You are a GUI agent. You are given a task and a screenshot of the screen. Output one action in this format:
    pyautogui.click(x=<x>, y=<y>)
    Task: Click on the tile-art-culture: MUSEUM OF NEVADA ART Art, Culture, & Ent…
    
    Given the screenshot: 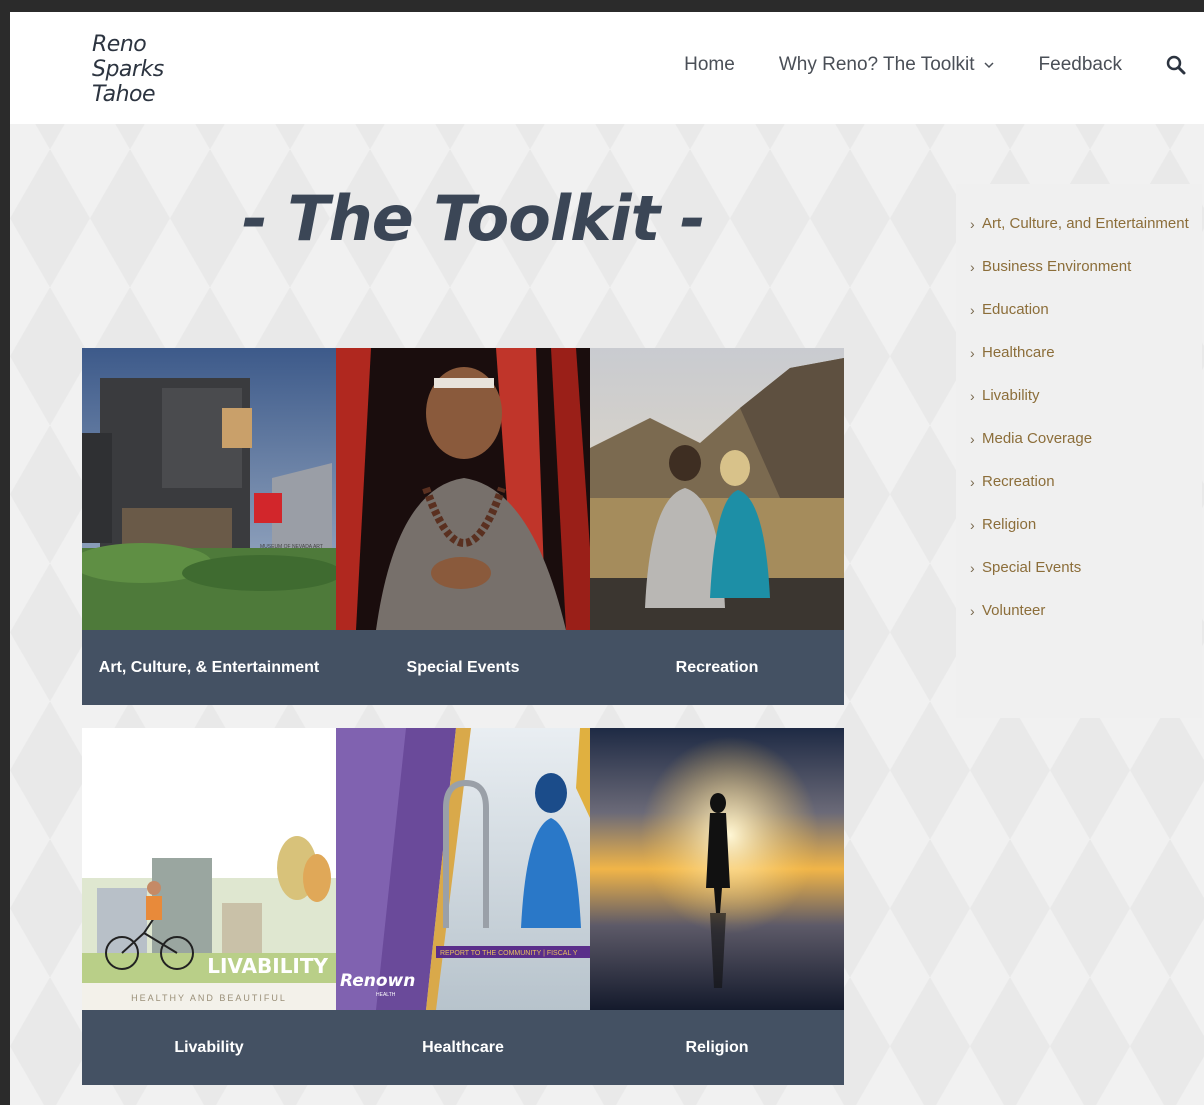 What is the action you would take?
    pyautogui.click(x=209, y=526)
    